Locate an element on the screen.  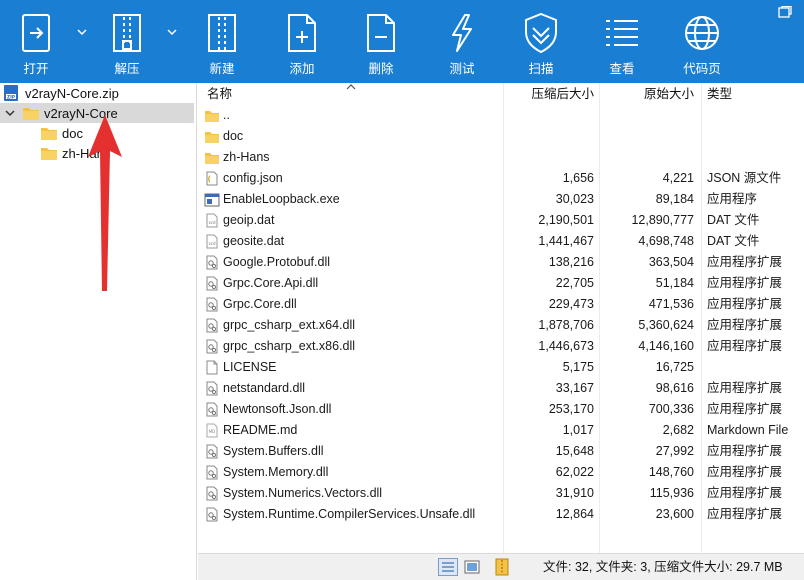
thumbnail-view-icon is located at coordinates (472, 567).